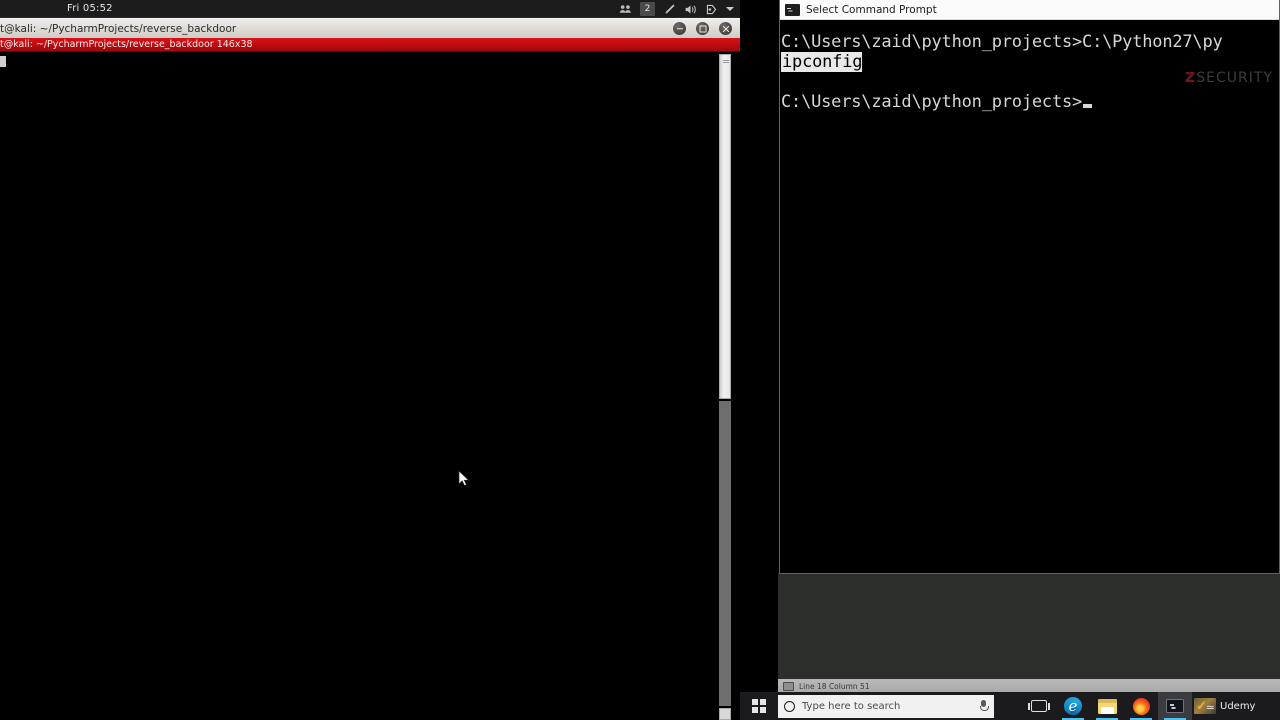 This screenshot has height=720, width=1280. Describe the element at coordinates (789, 706) in the screenshot. I see `cortana-circle-icon` at that location.